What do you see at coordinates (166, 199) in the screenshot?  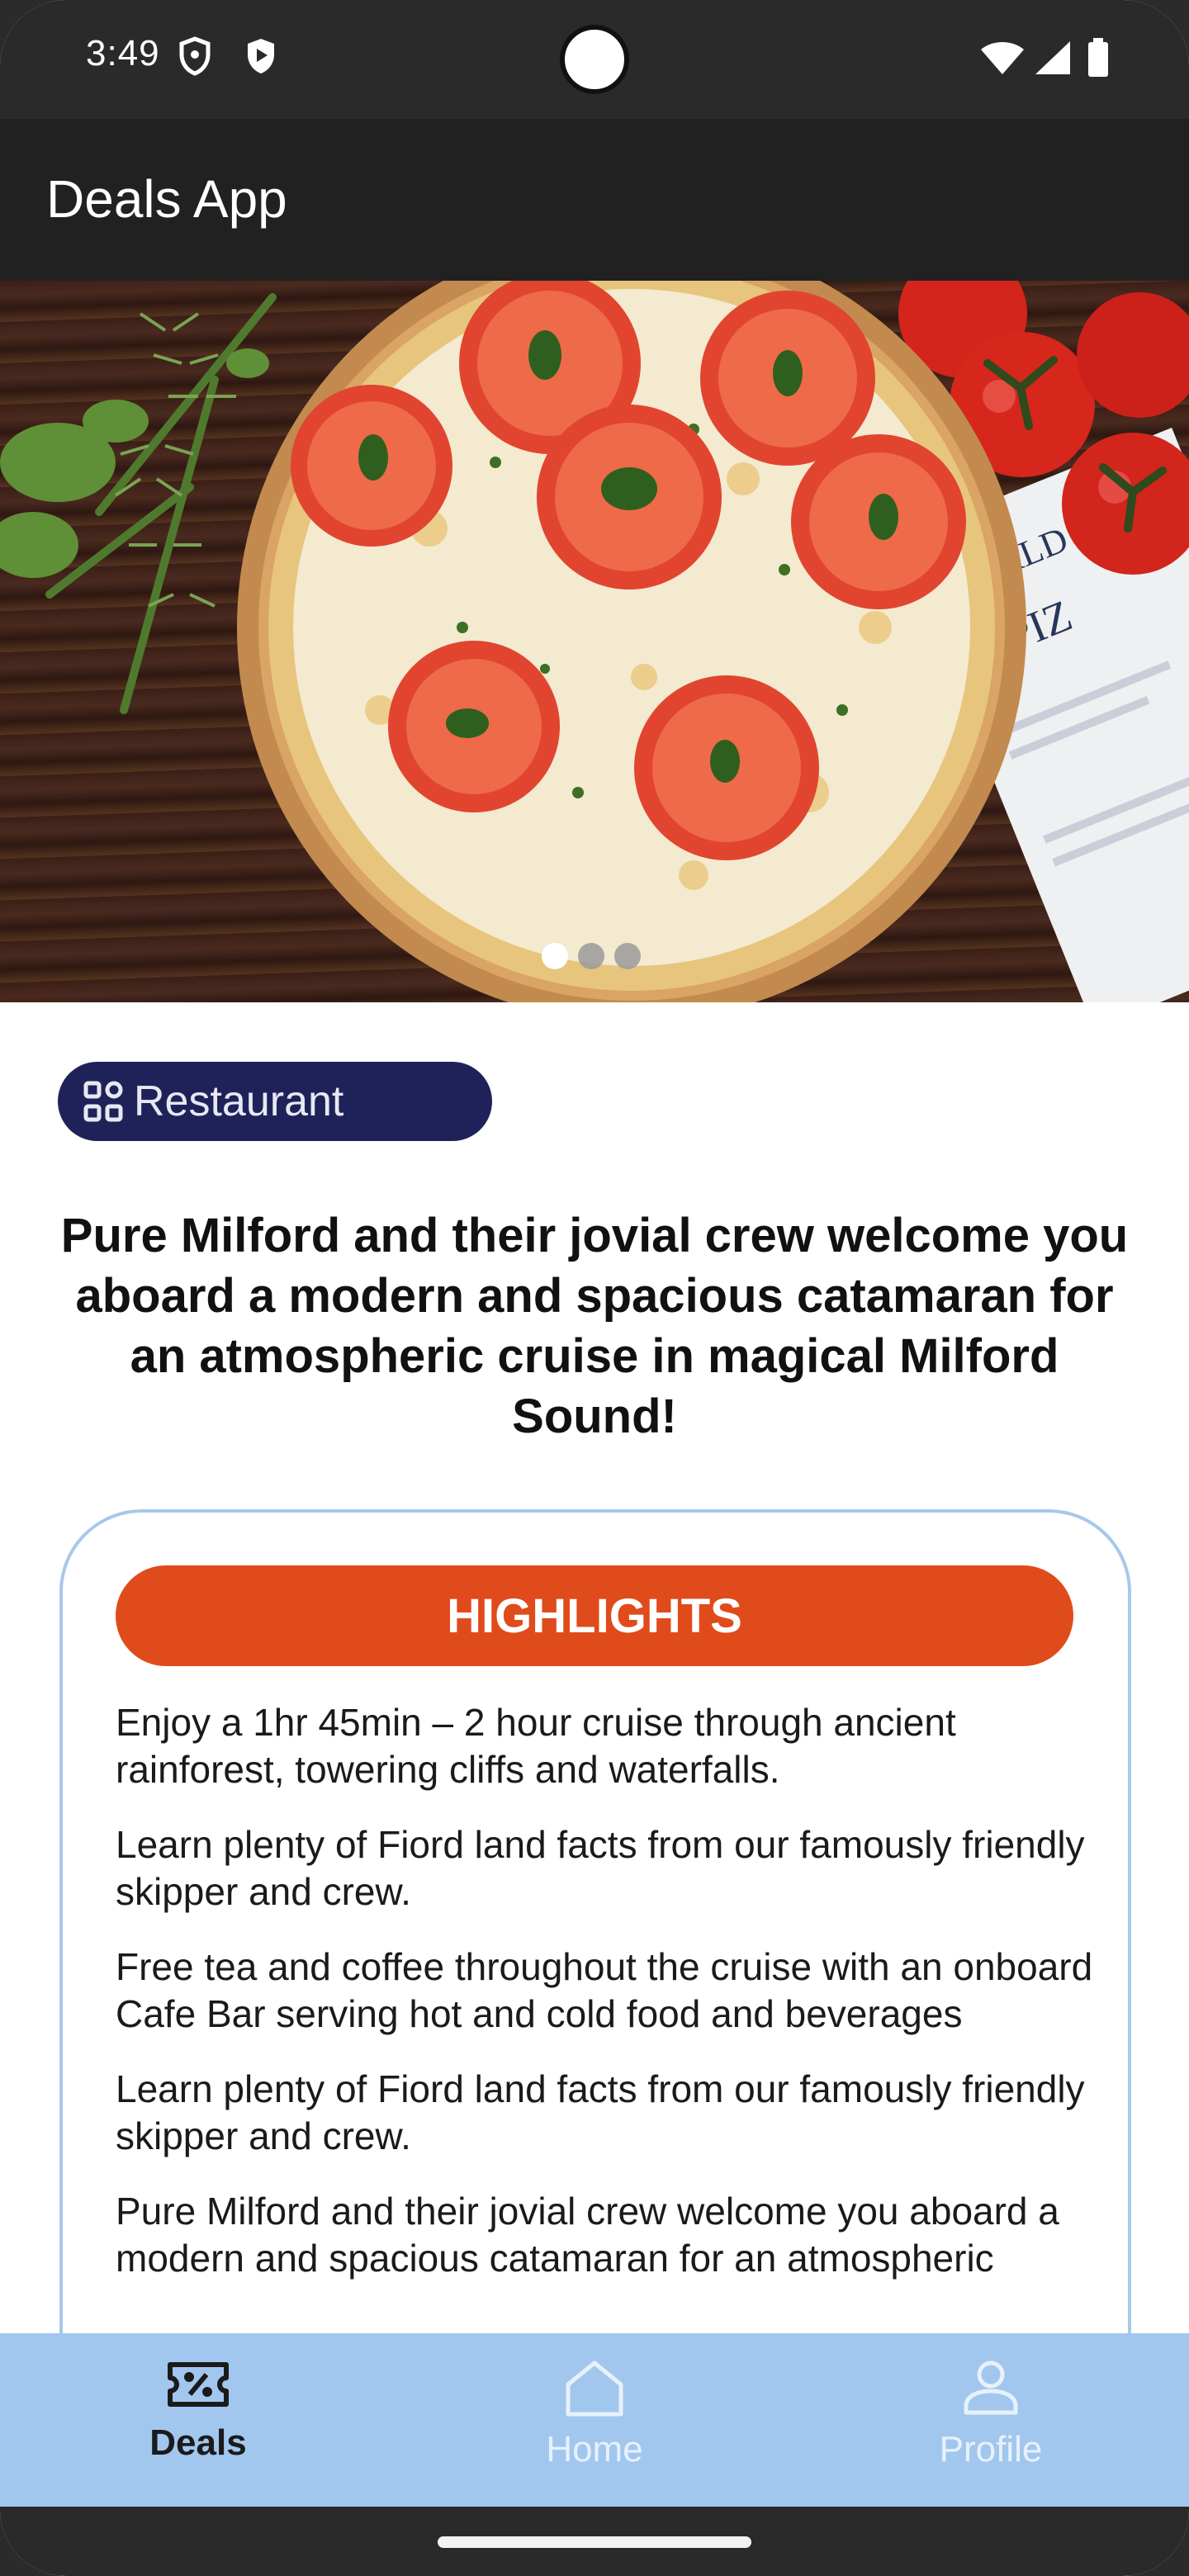 I see `app-title: Deals App` at bounding box center [166, 199].